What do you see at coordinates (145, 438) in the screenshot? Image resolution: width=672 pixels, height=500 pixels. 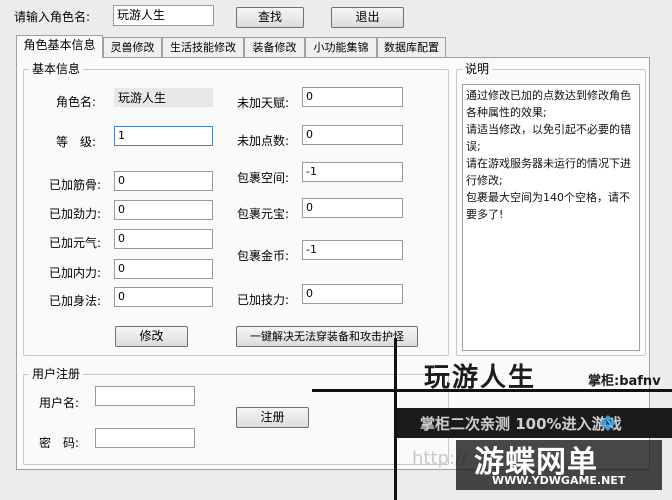 I see `password-input` at bounding box center [145, 438].